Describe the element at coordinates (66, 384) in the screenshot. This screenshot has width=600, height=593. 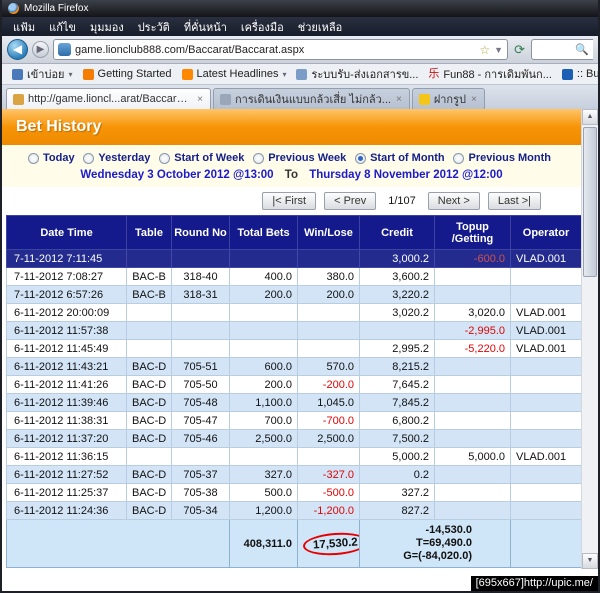
I see `cell-date-time: 6-11-2012 11:41:26` at that location.